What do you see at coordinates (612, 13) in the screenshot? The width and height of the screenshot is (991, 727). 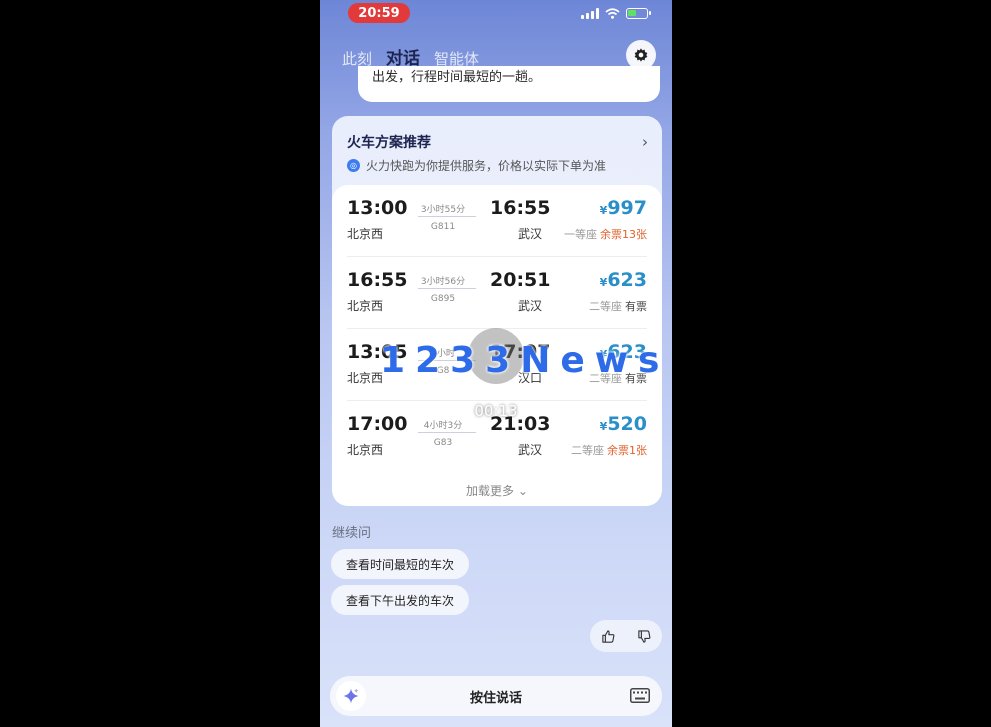 I see `wifi-icon` at bounding box center [612, 13].